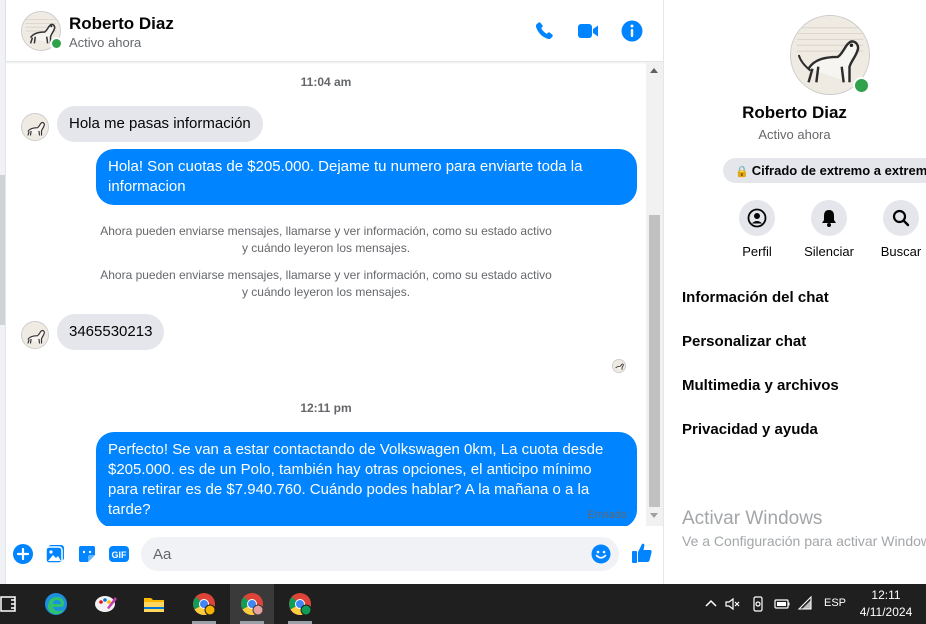  I want to click on chrome-profile-3-icon, so click(300, 604).